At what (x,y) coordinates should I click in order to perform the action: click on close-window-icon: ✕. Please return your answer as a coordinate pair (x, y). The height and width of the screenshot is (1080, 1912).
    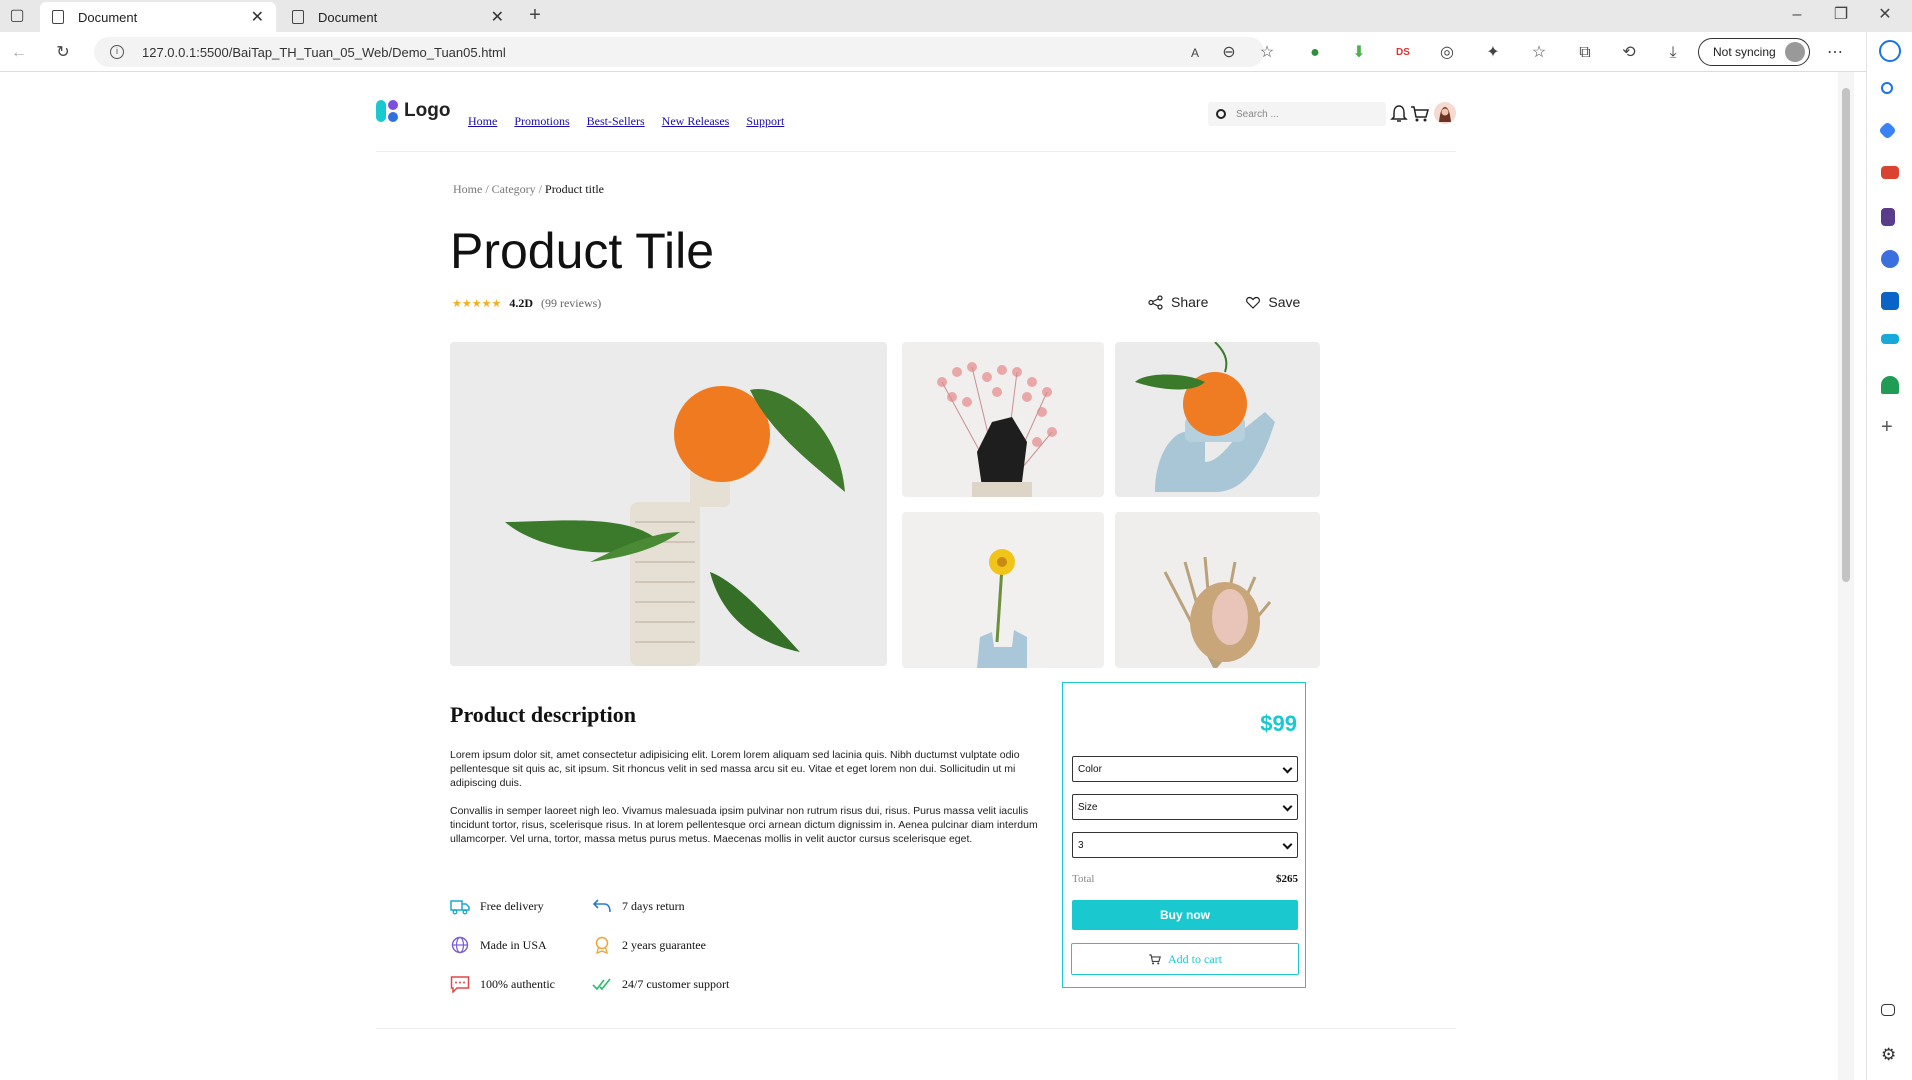
    Looking at the image, I should click on (1885, 15).